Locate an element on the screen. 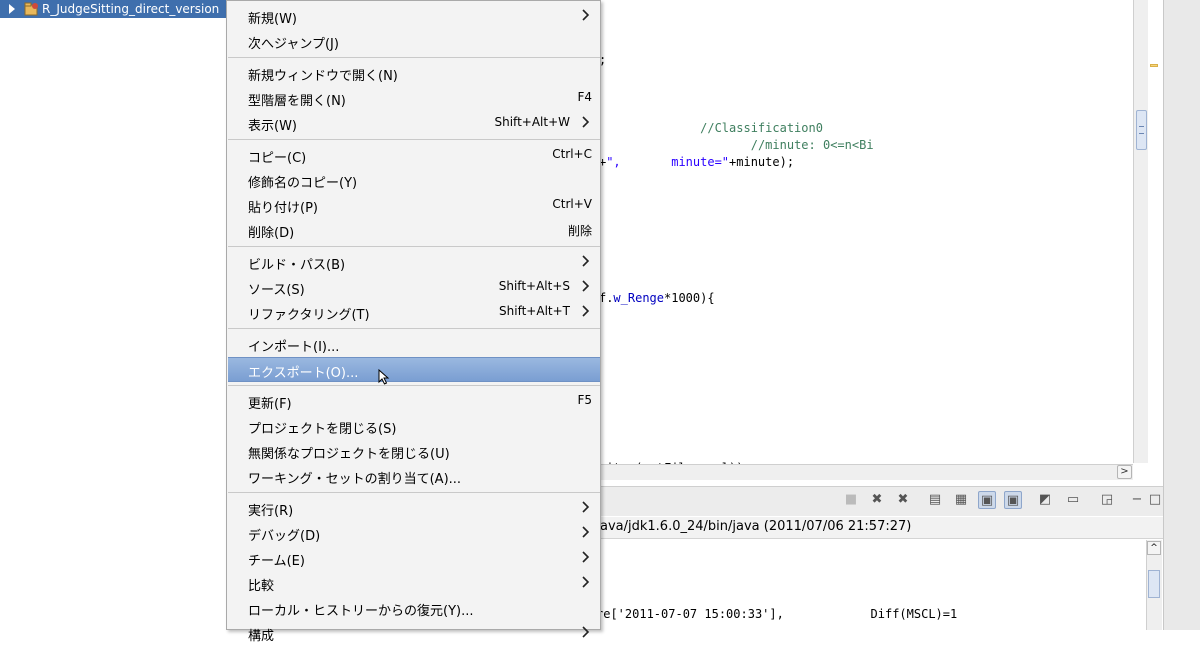 The height and width of the screenshot is (646, 1200). terminate-icon: ■ is located at coordinates (851, 500).